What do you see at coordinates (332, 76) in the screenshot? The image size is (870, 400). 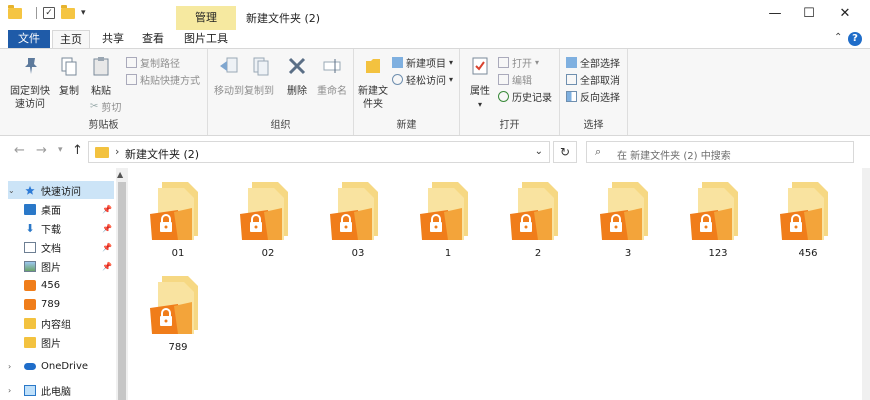 I see `rename-button: 重命名` at bounding box center [332, 76].